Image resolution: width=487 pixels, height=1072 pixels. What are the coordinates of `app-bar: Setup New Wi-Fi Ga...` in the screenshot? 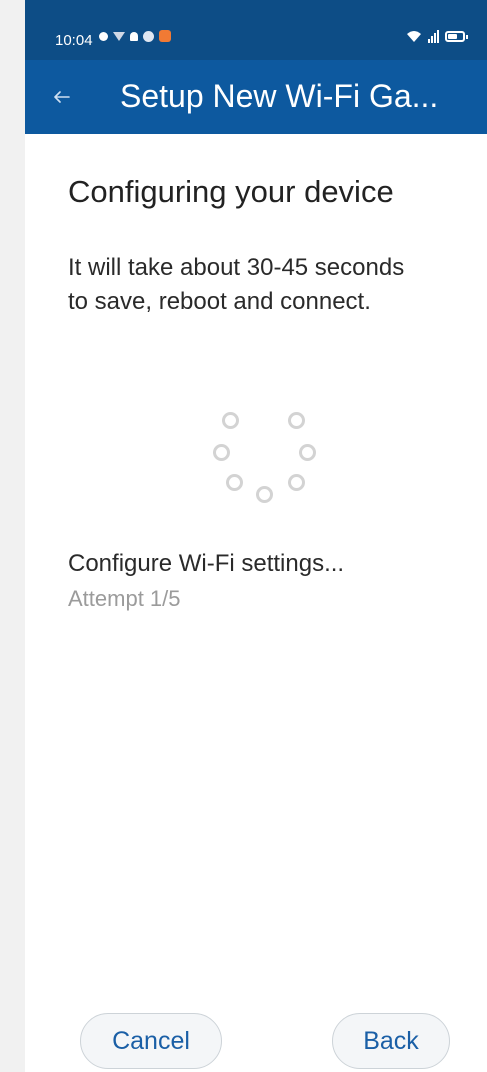 It's located at (256, 97).